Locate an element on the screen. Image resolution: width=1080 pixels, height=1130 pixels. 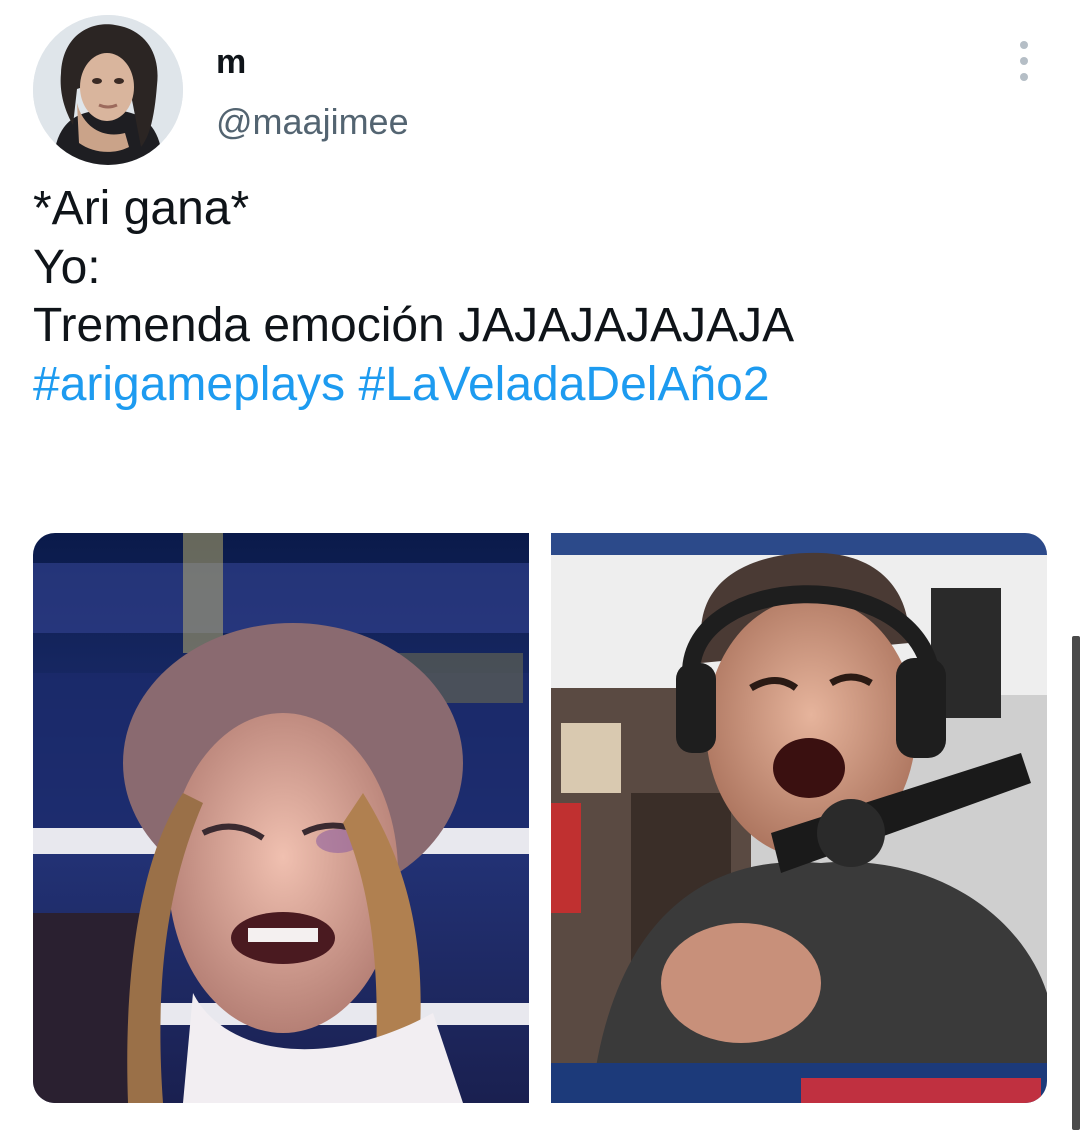
user-handle: @maajimee is located at coordinates (312, 122).